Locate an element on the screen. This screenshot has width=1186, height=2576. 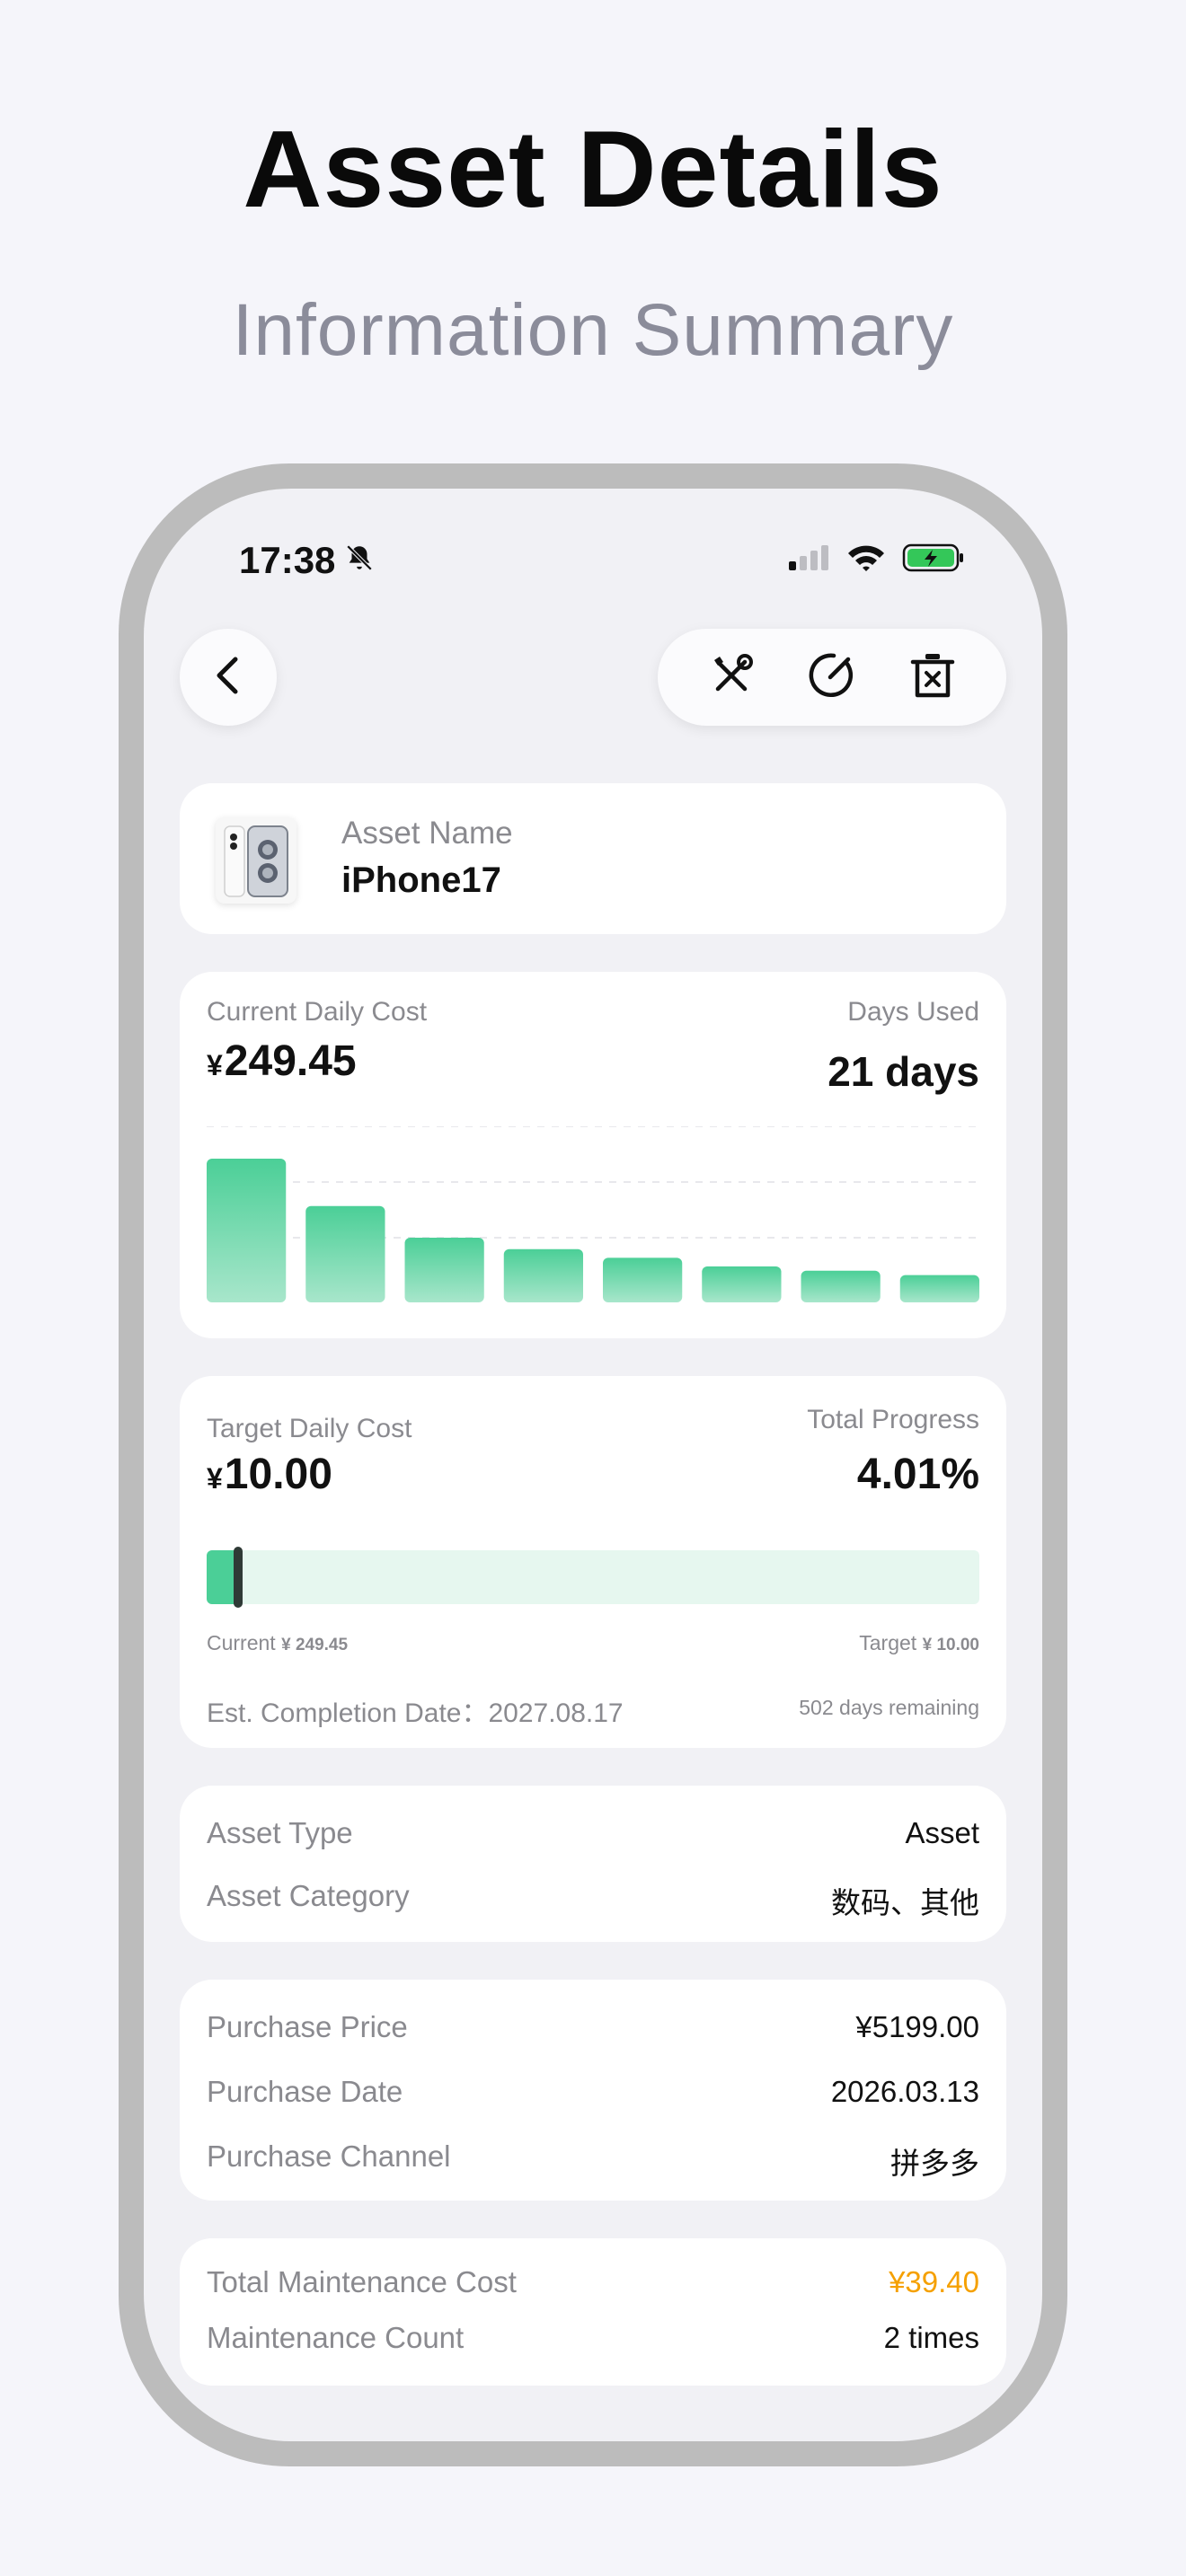
status-time-text: 17:38 is located at coordinates (287, 560).